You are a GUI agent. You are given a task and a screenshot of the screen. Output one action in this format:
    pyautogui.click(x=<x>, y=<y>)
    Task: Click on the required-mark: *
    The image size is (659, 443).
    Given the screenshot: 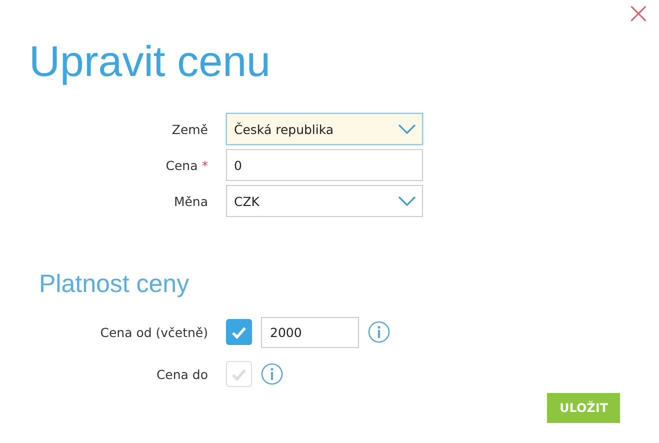 What is the action you would take?
    pyautogui.click(x=205, y=165)
    